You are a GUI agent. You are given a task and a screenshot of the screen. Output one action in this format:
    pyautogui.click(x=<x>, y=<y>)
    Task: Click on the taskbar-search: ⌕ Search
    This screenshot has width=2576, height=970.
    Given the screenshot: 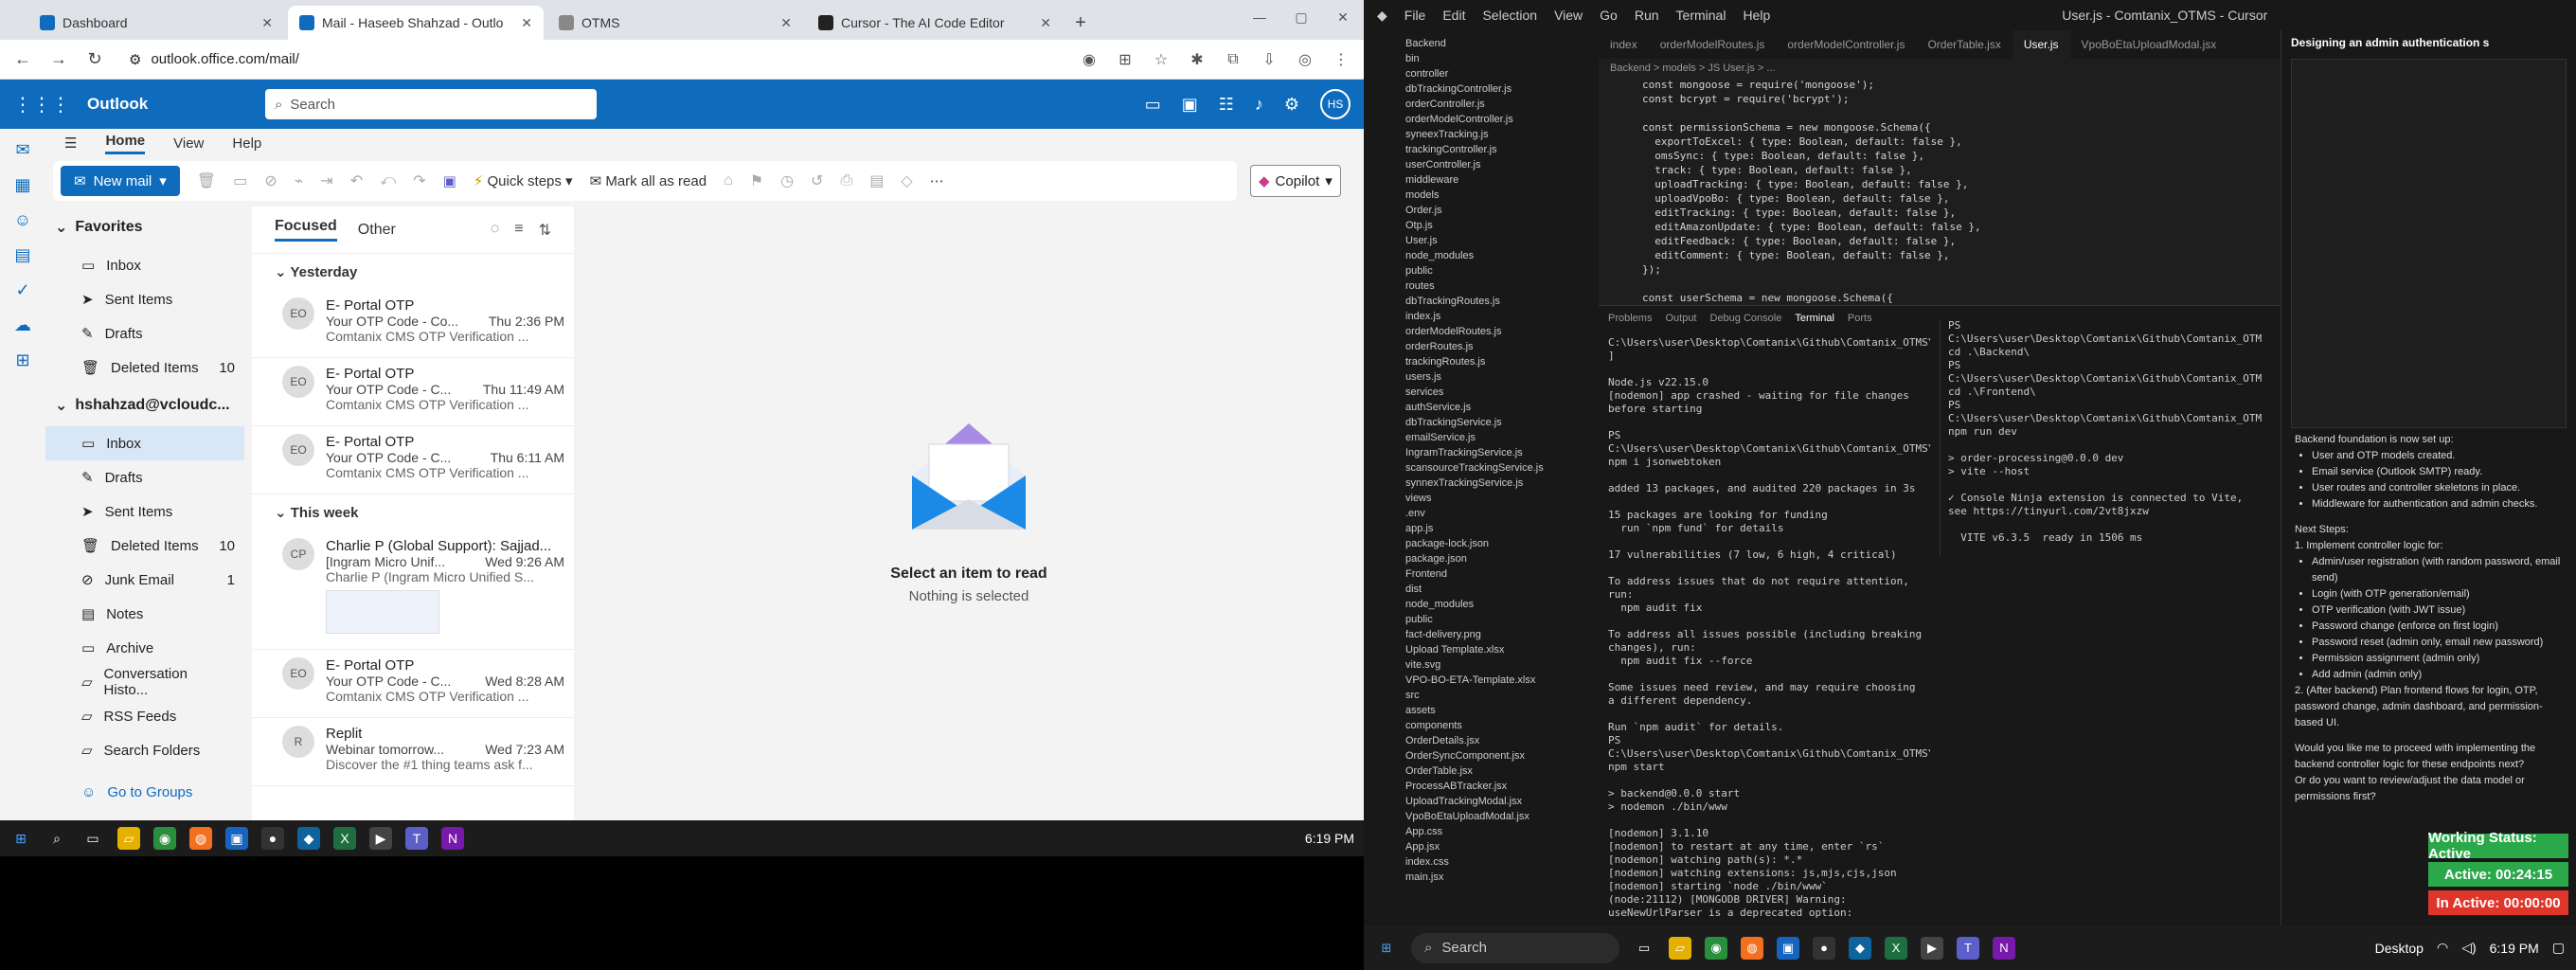 What is the action you would take?
    pyautogui.click(x=1515, y=947)
    